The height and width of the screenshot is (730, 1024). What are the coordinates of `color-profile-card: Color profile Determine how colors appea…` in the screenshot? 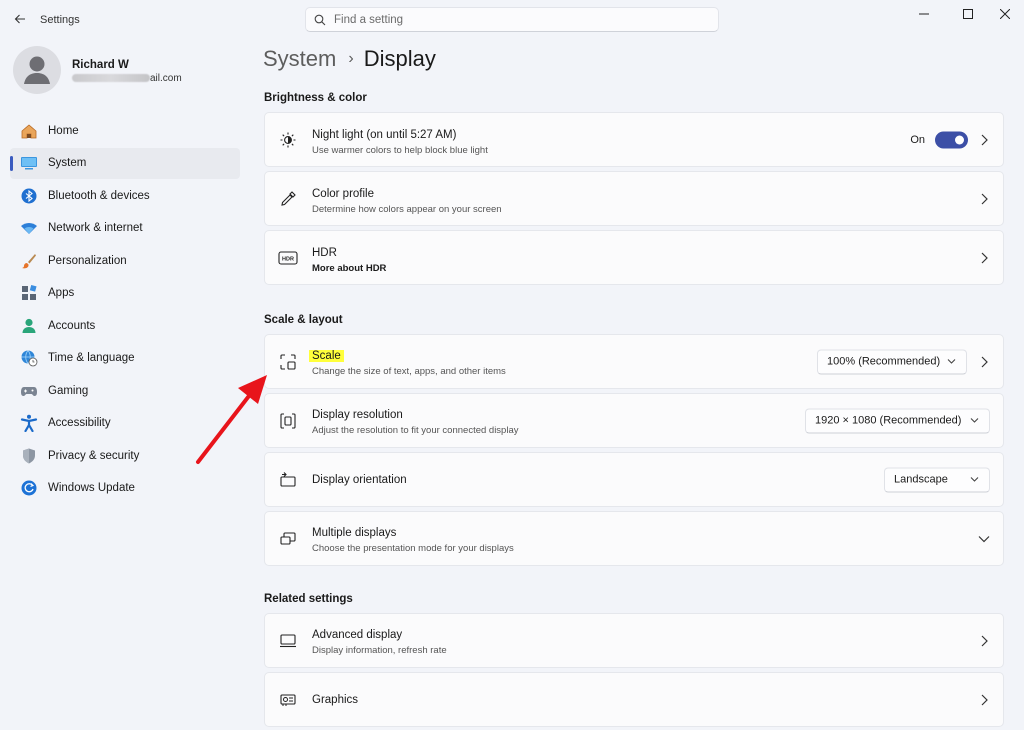 It's located at (634, 198).